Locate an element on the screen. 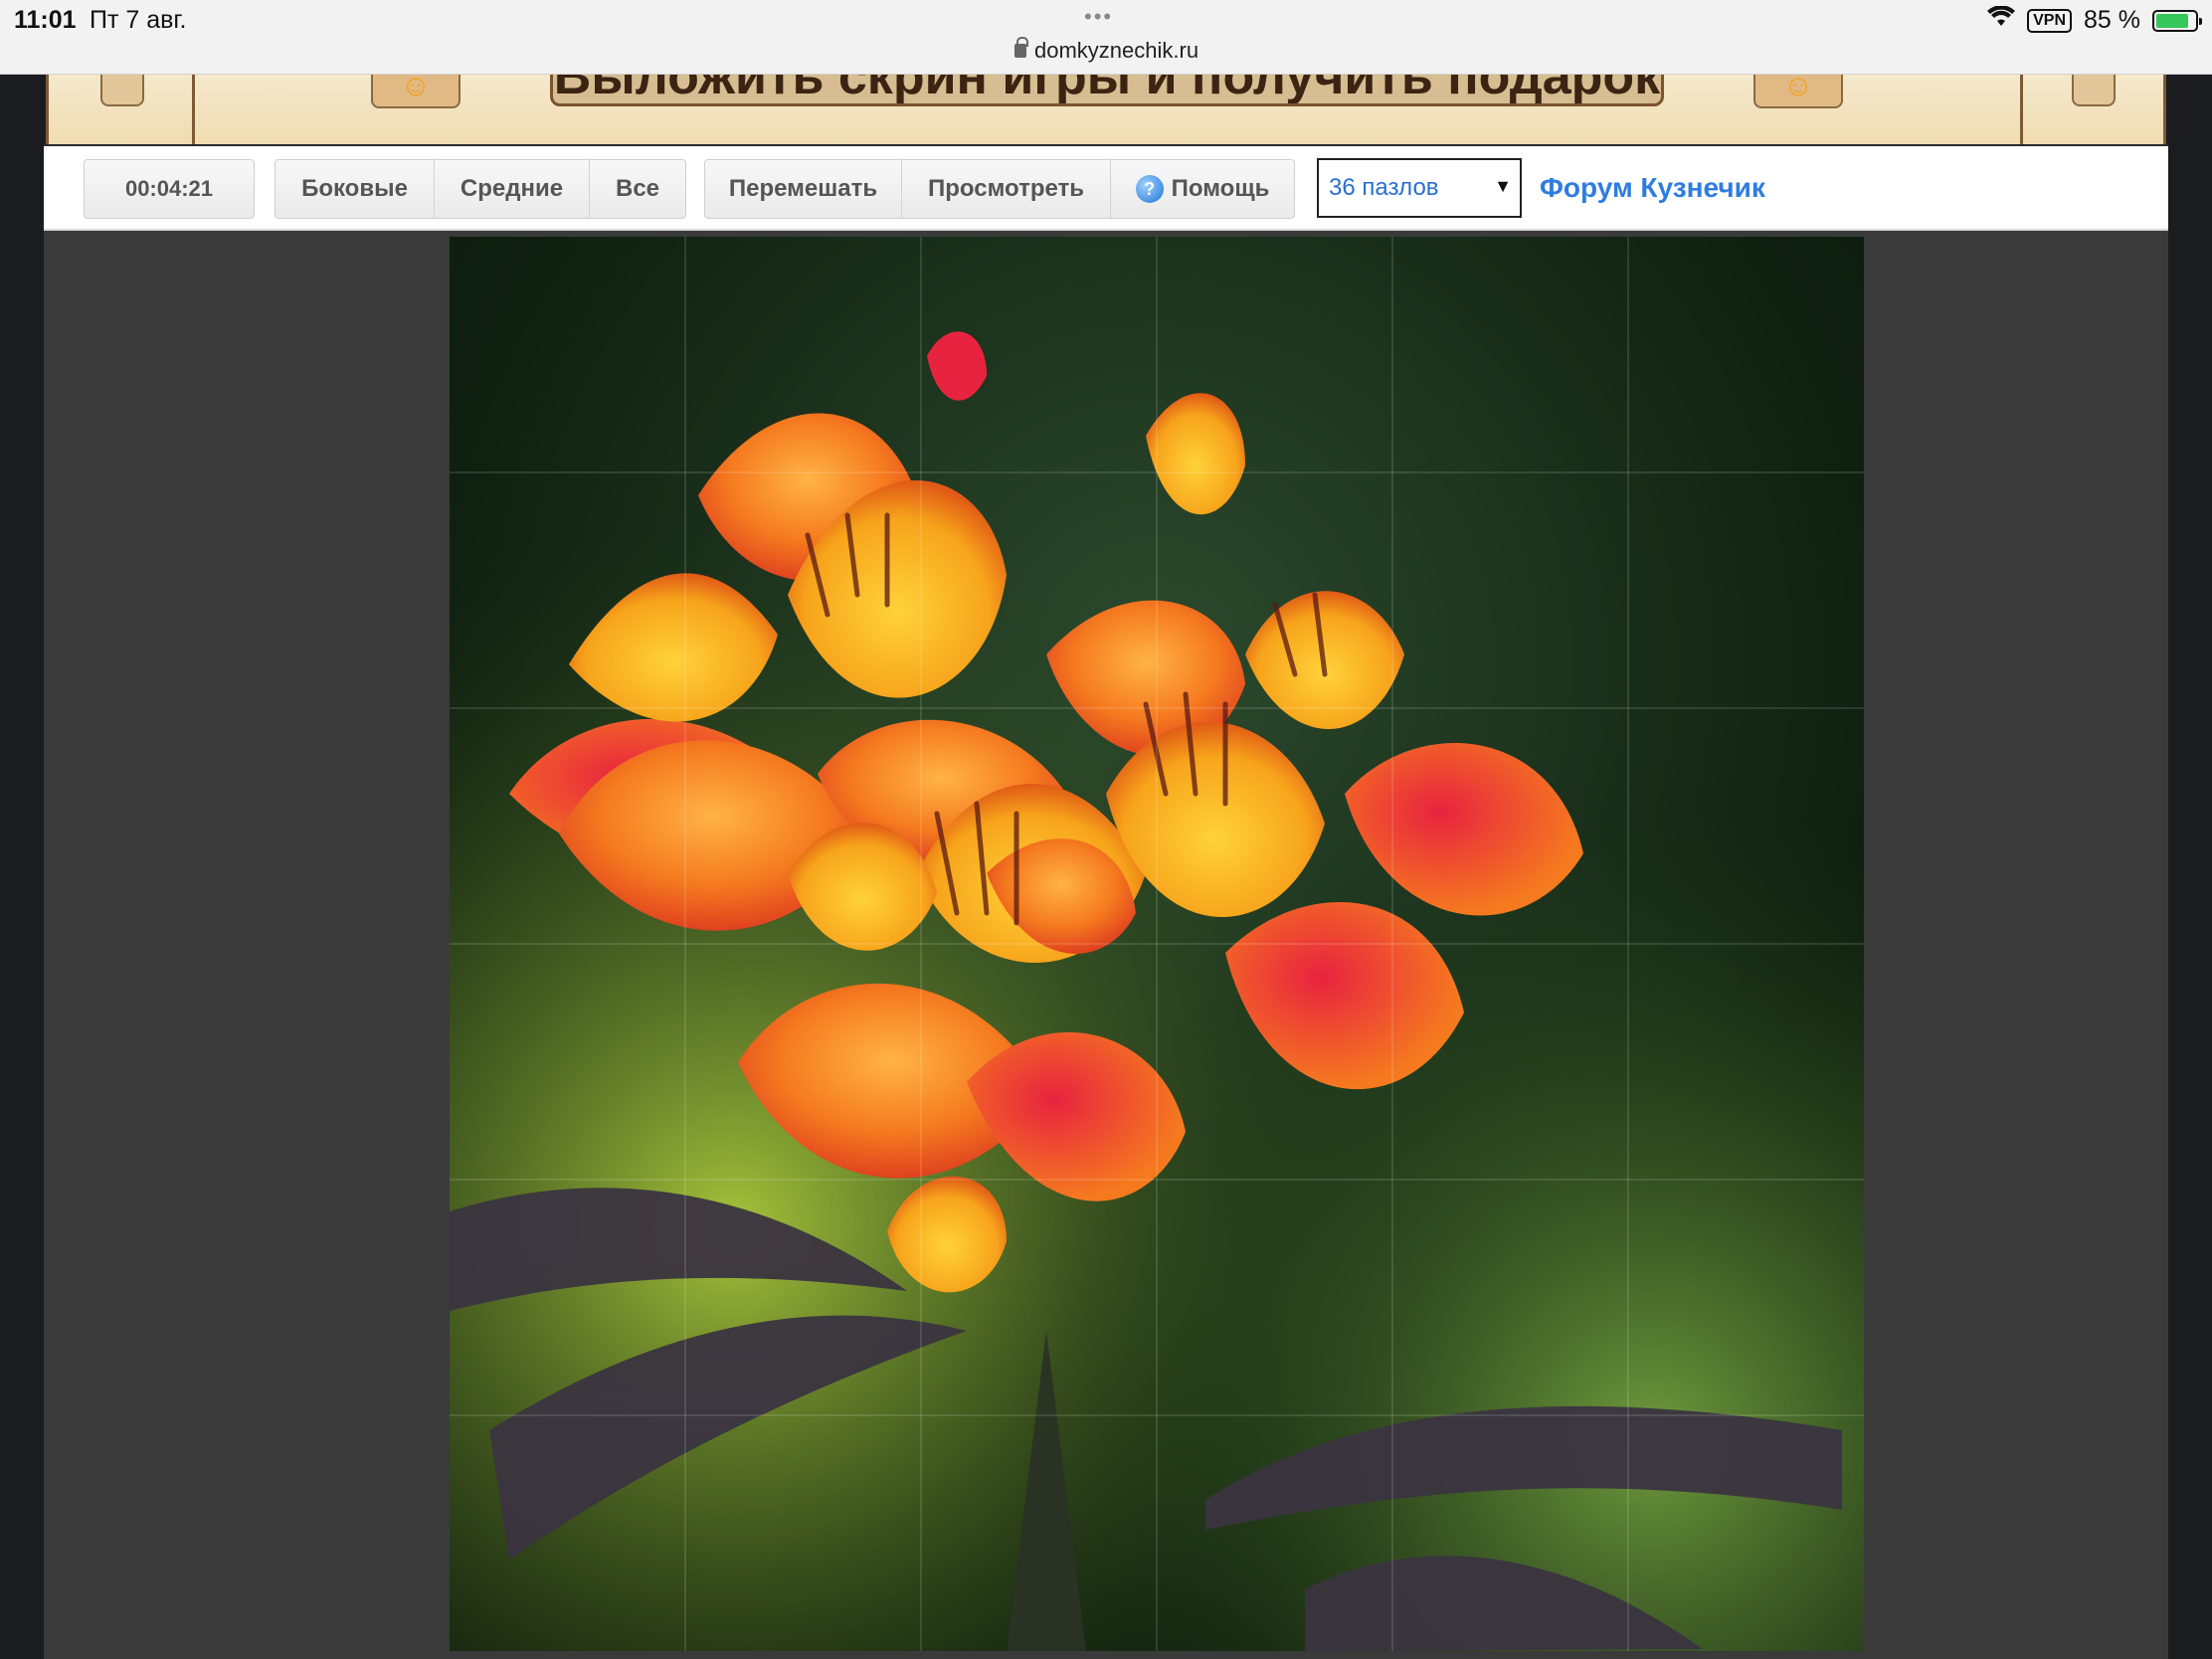 This screenshot has width=2212, height=1659. forum-link: Форум Кузнечик is located at coordinates (1652, 188).